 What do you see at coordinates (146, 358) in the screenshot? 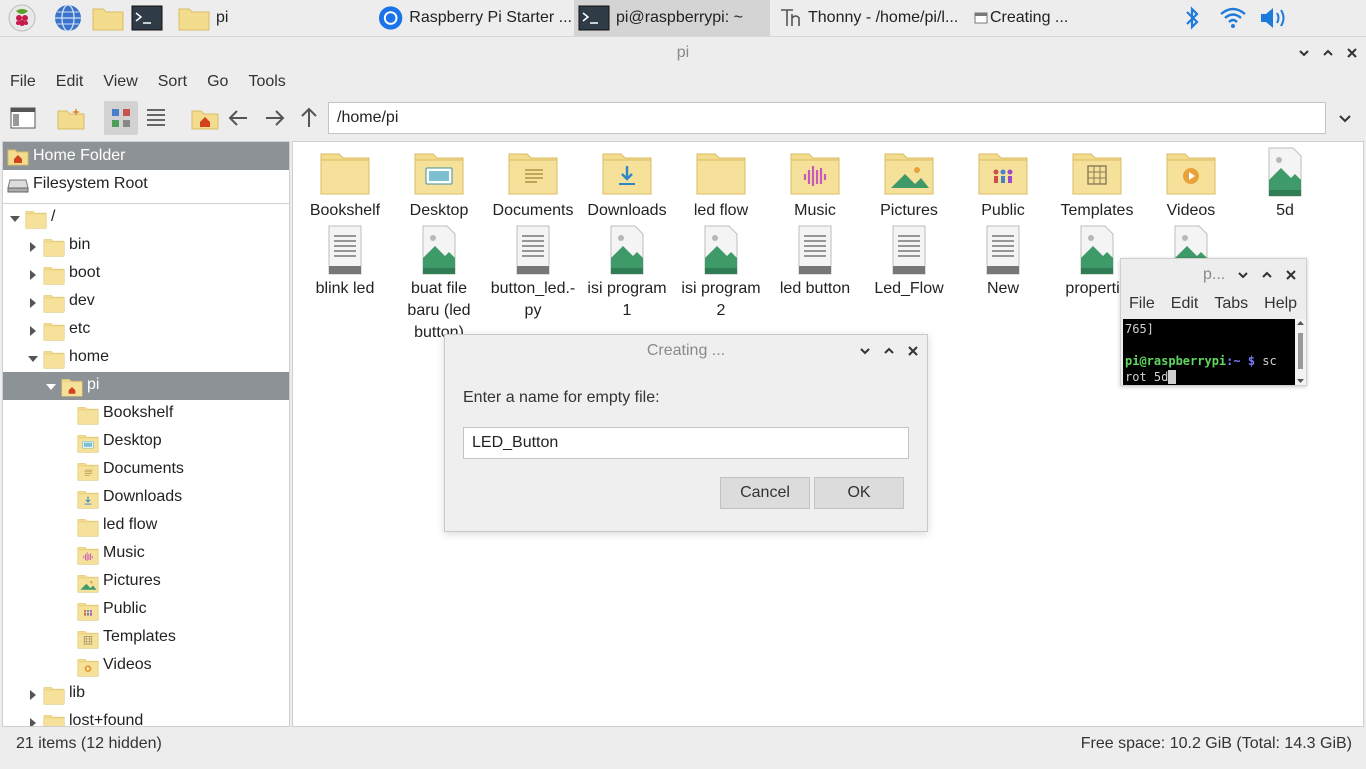
I see `tree-item-home: home` at bounding box center [146, 358].